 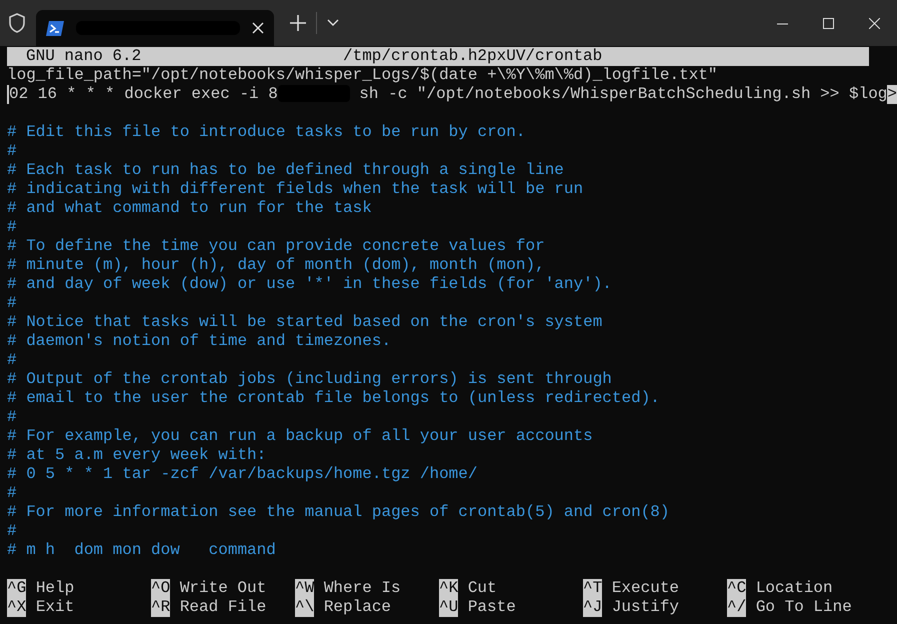 I want to click on comment-line: # indicating with different fields when the task will be run, so click(x=295, y=189).